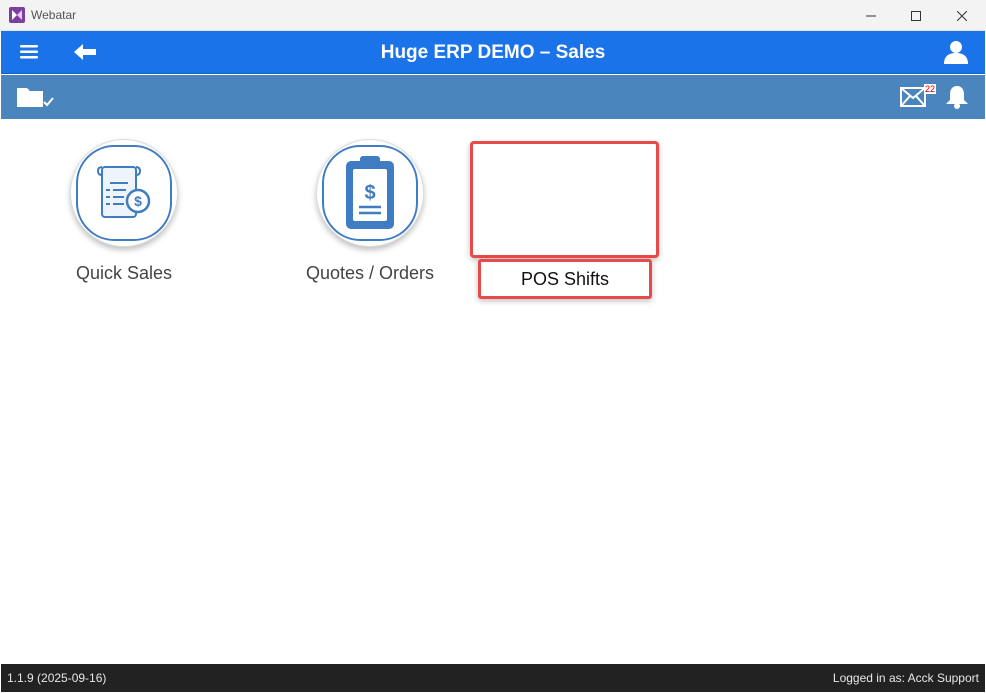  I want to click on mail-icon, so click(913, 97).